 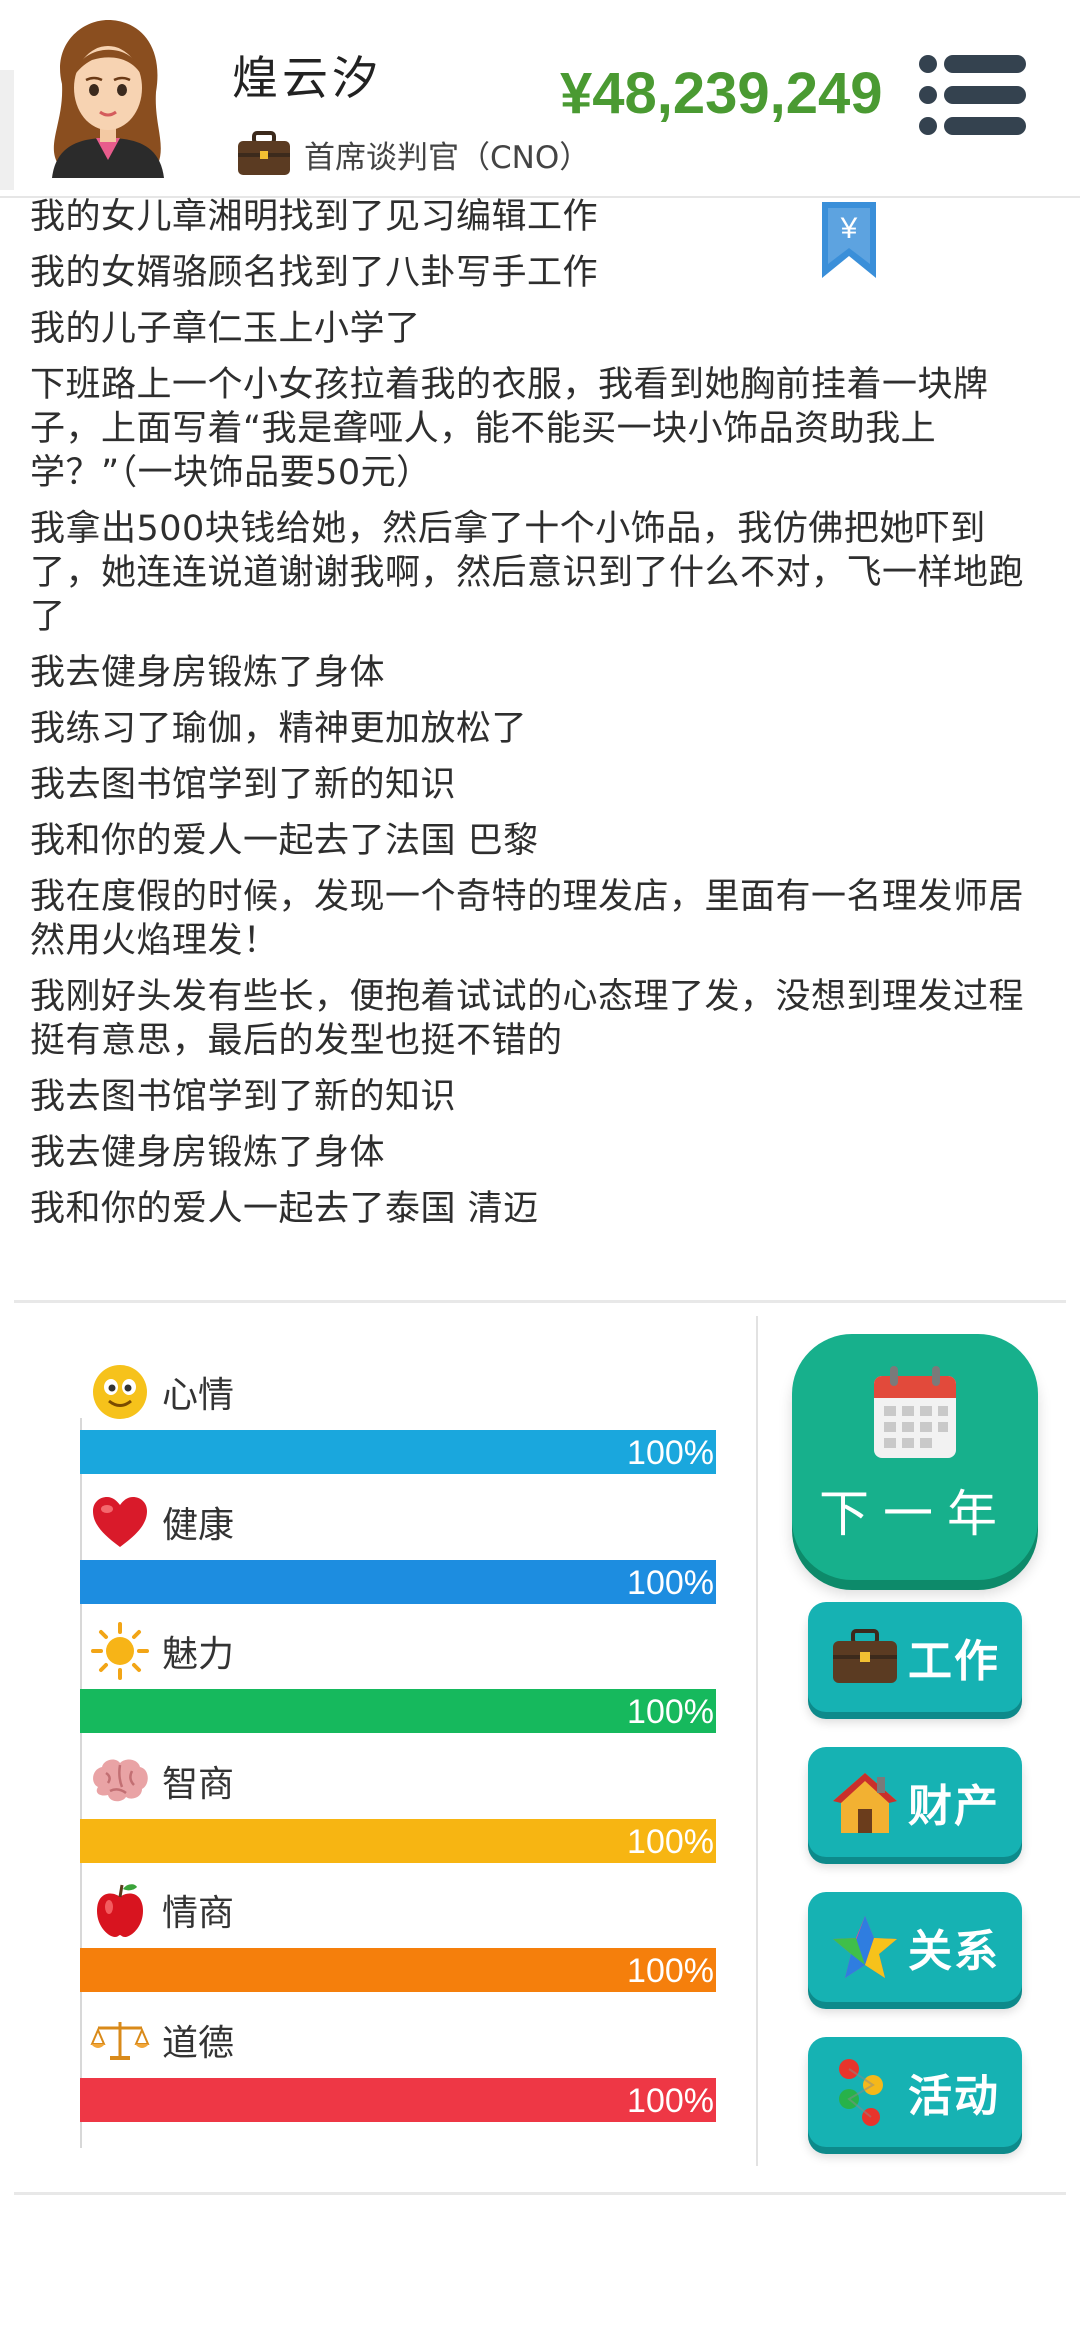 I want to click on menu-icon, so click(x=973, y=95).